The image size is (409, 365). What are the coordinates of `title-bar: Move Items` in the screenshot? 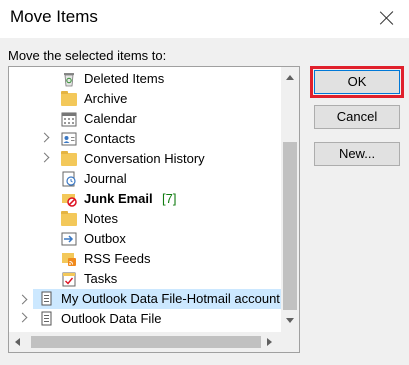 It's located at (204, 19).